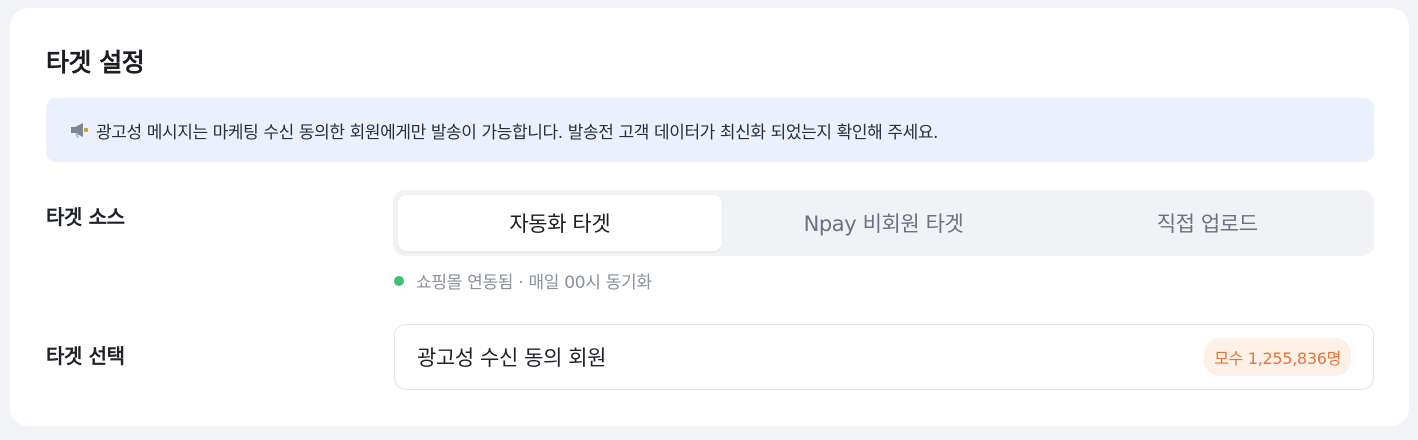 This screenshot has height=440, width=1418. What do you see at coordinates (95, 62) in the screenshot?
I see `section-title: 타겟 설정` at bounding box center [95, 62].